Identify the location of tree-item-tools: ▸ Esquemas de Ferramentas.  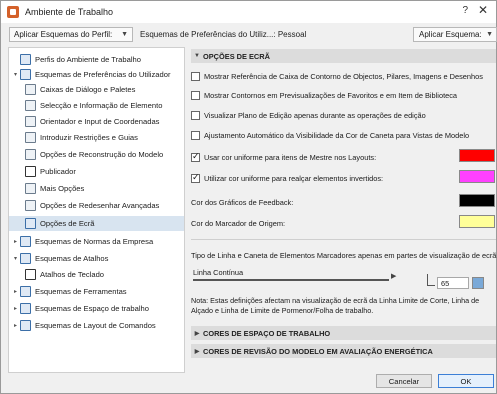
(69, 291).